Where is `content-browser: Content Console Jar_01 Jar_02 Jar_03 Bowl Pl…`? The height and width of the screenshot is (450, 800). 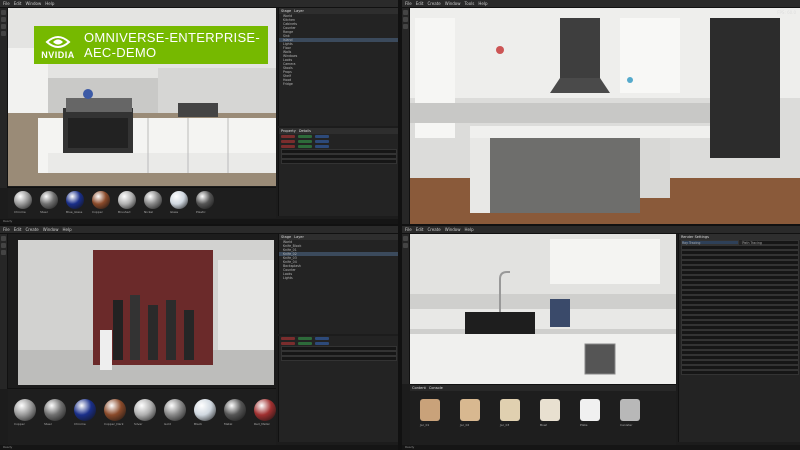
content-browser: Content Console Jar_01 Jar_02 Jar_03 Bowl Pl… is located at coordinates (543, 414).